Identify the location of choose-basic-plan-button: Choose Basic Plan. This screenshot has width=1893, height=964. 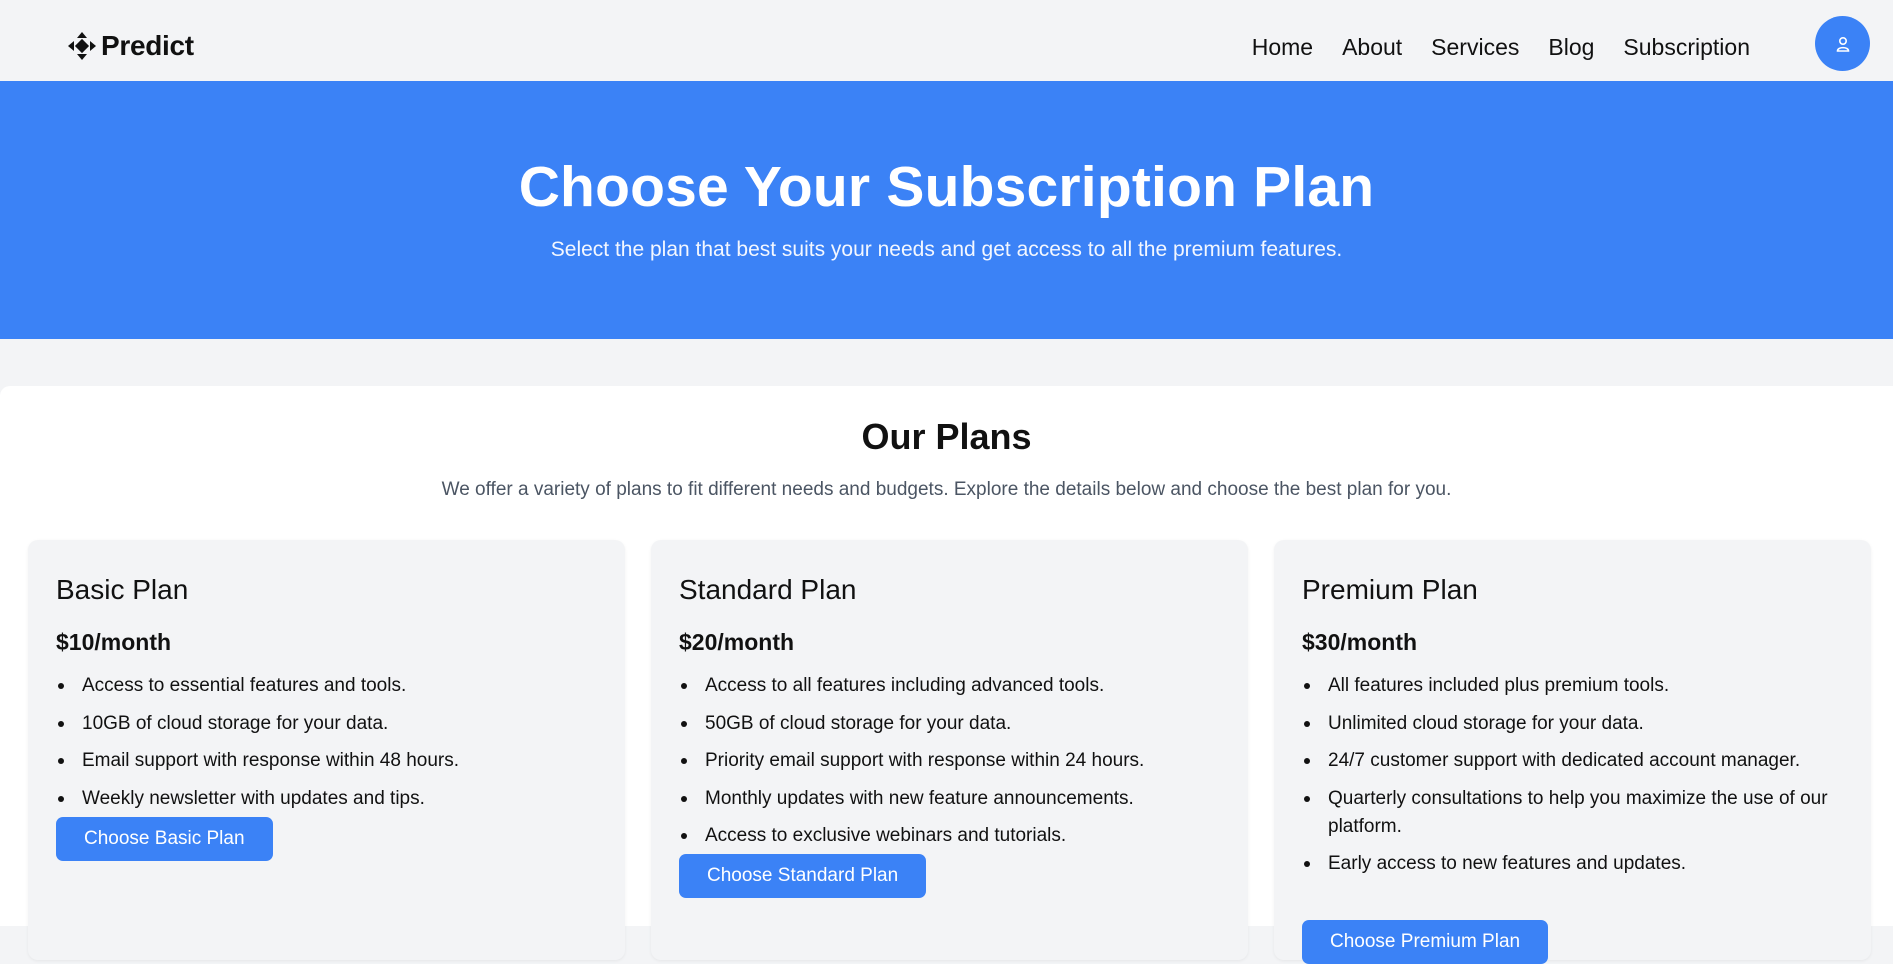
(164, 839).